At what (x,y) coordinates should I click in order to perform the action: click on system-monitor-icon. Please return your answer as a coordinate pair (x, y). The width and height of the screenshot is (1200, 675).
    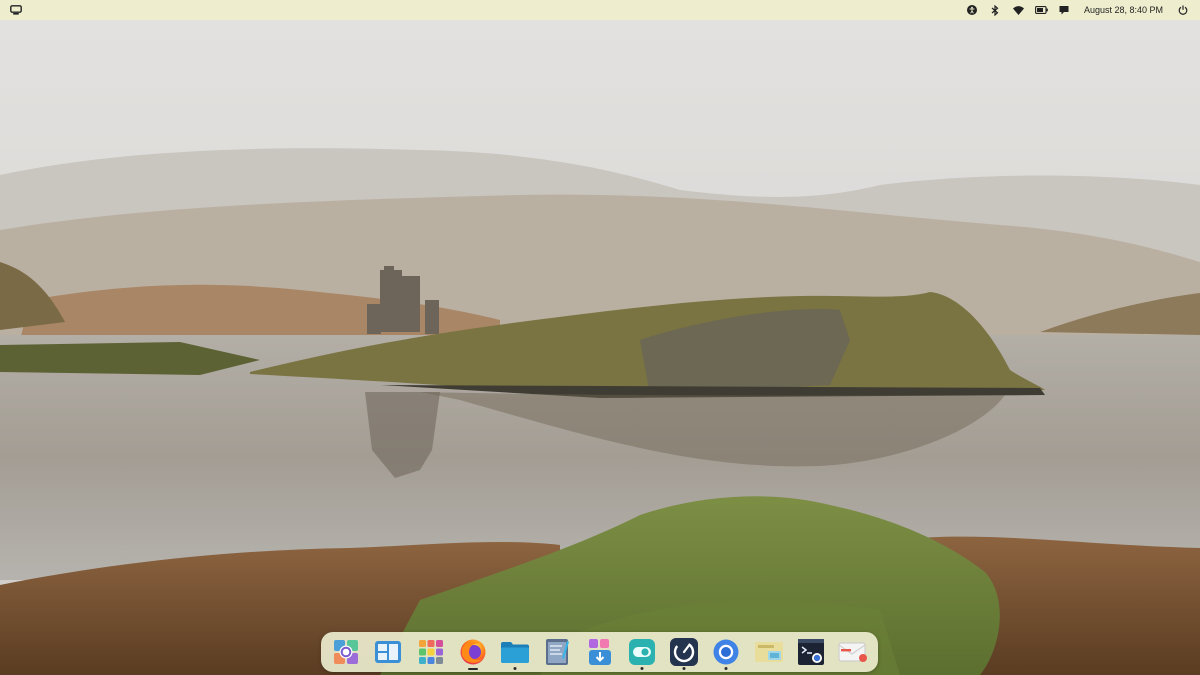
    Looking at the image, I should click on (684, 652).